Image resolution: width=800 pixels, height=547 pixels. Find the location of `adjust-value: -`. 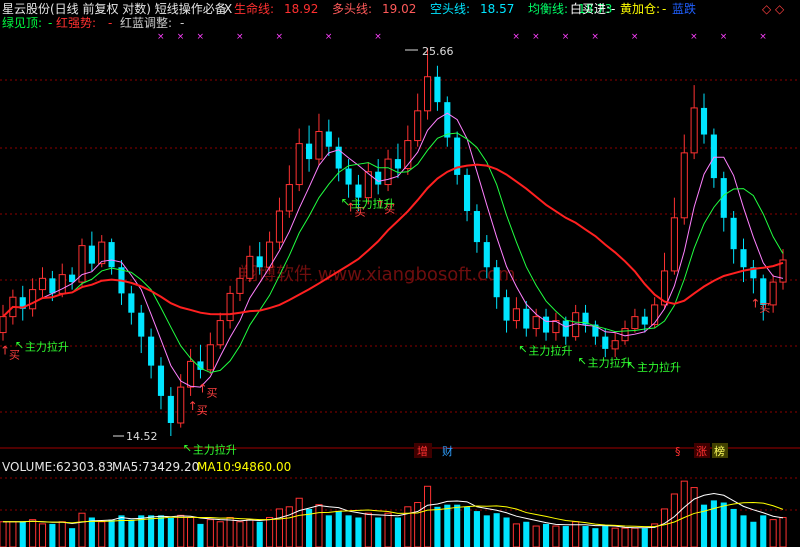

adjust-value: - is located at coordinates (182, 23).